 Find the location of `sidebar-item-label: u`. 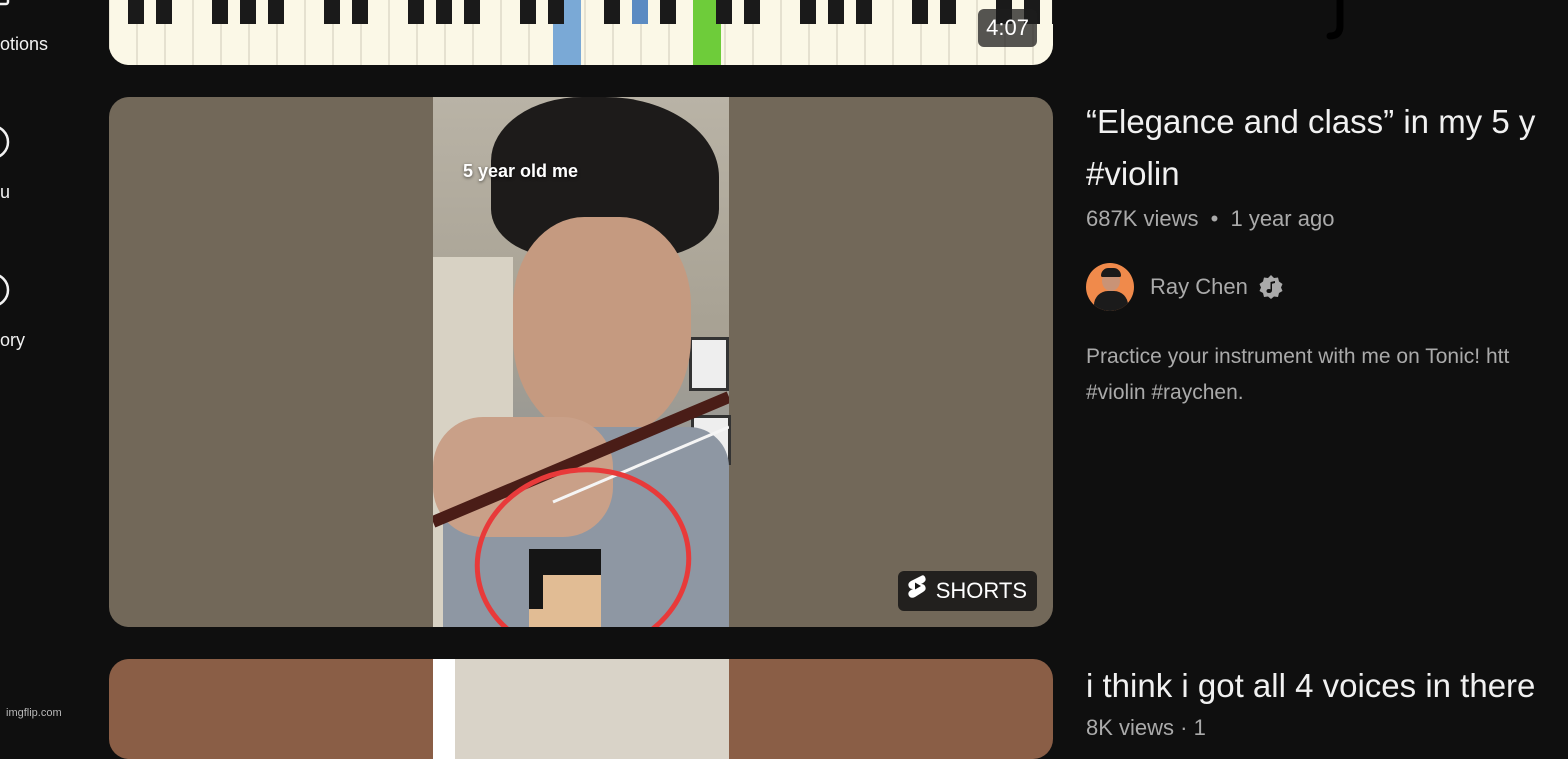

sidebar-item-label: u is located at coordinates (5, 192).